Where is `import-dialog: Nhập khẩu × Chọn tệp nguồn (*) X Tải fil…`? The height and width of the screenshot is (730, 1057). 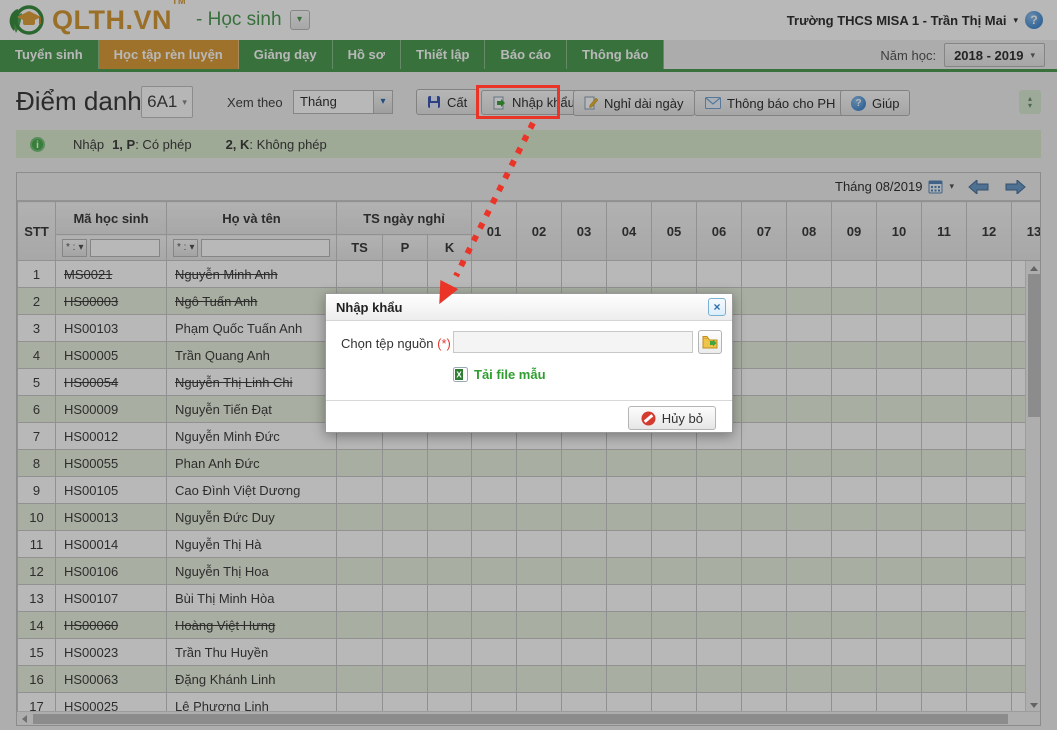
import-dialog: Nhập khẩu × Chọn tệp nguồn (*) X Tải fil… is located at coordinates (529, 363).